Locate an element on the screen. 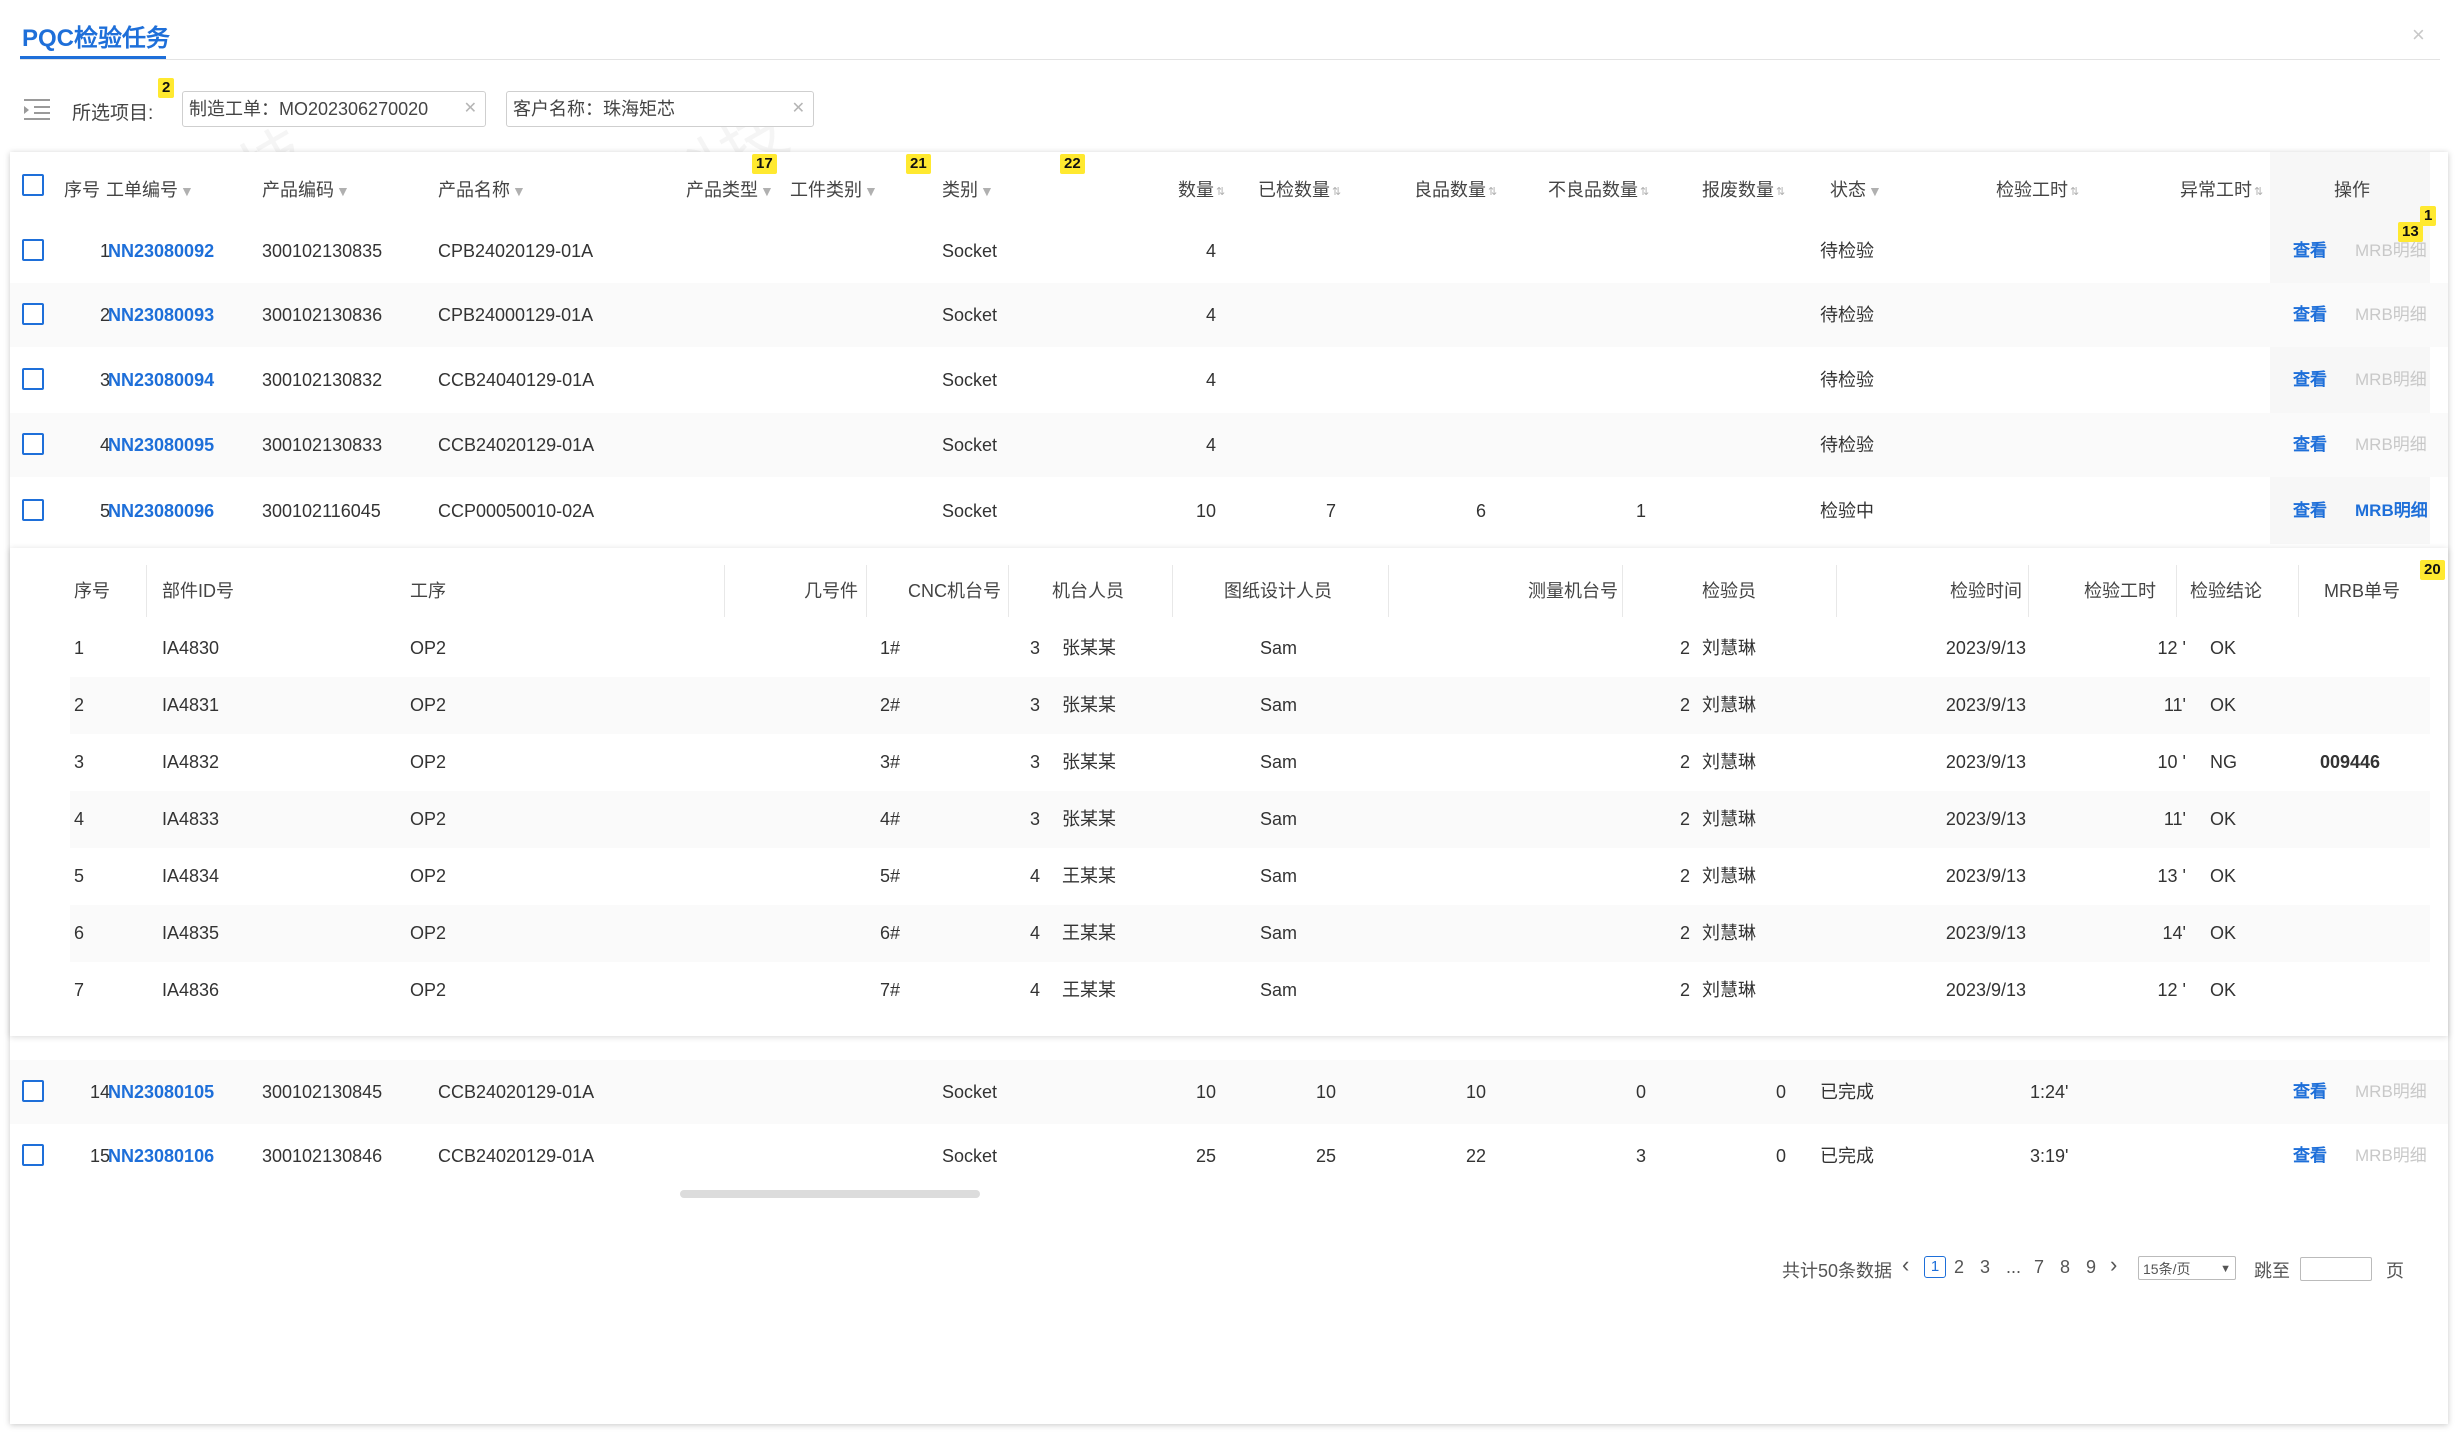 The image size is (2463, 1440). goto-page-input is located at coordinates (2336, 1269).